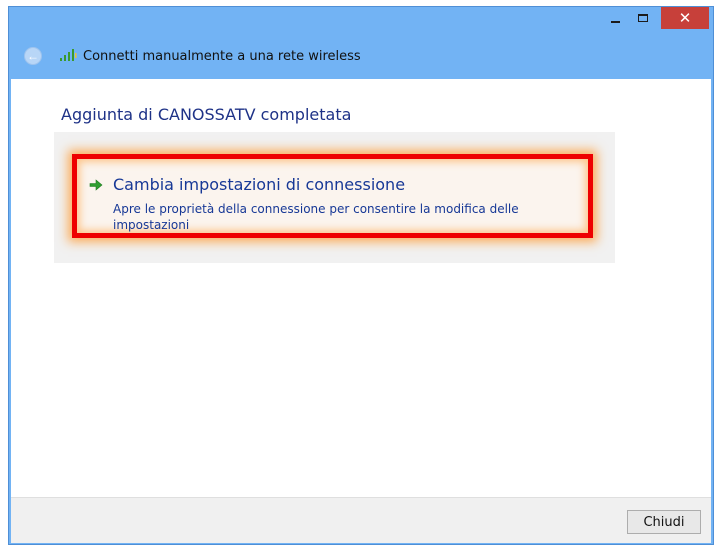  I want to click on green-arrow-icon, so click(96, 185).